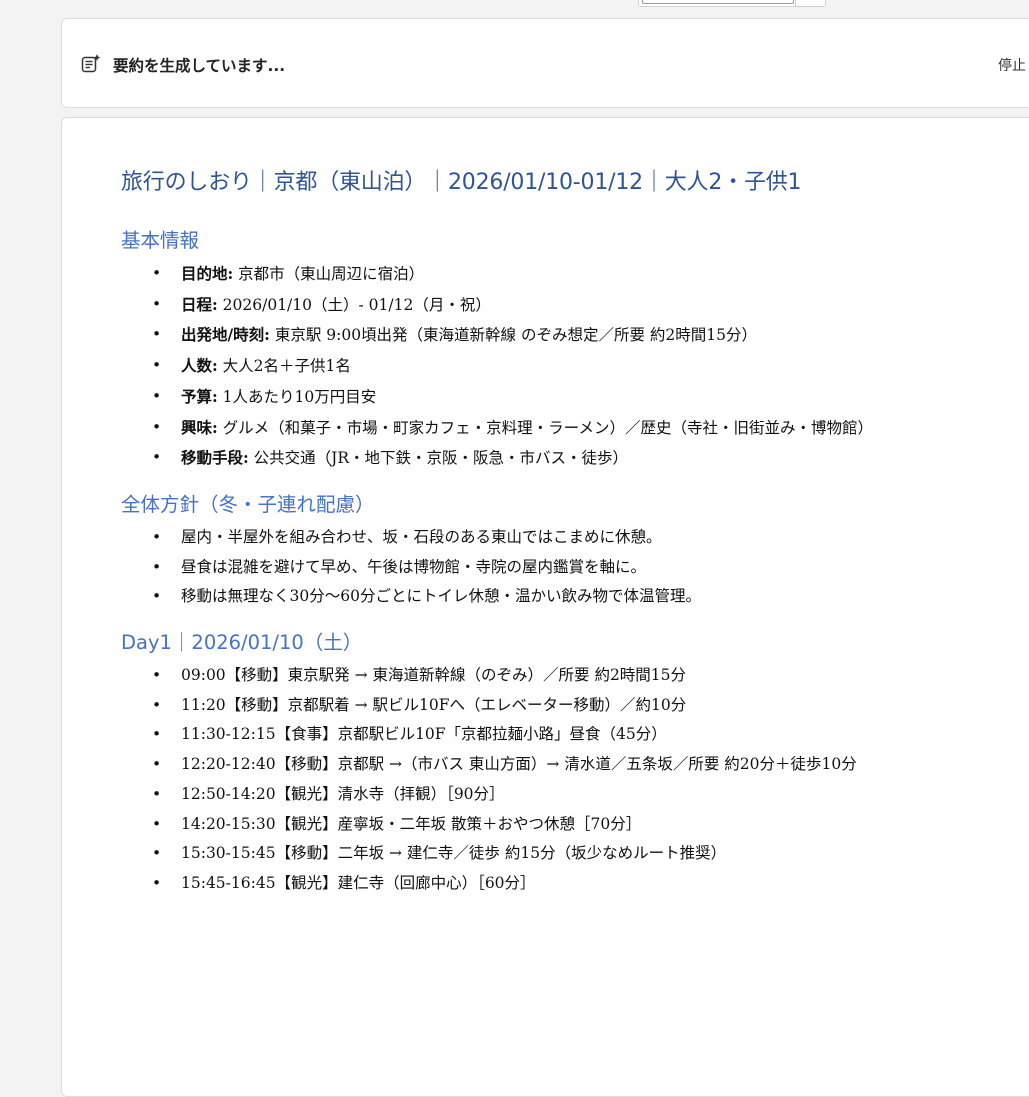  What do you see at coordinates (199, 366) in the screenshot?
I see `item-label: 人数:` at bounding box center [199, 366].